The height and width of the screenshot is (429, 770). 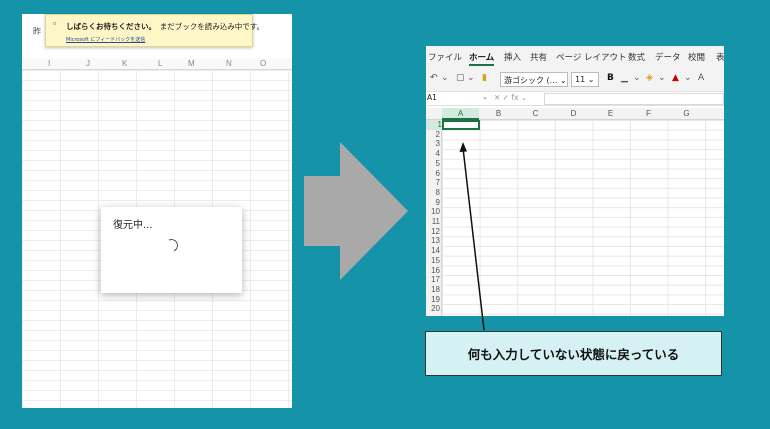 I want to click on caption-text: 何も入力していない状態に戻っている, so click(x=573, y=354).